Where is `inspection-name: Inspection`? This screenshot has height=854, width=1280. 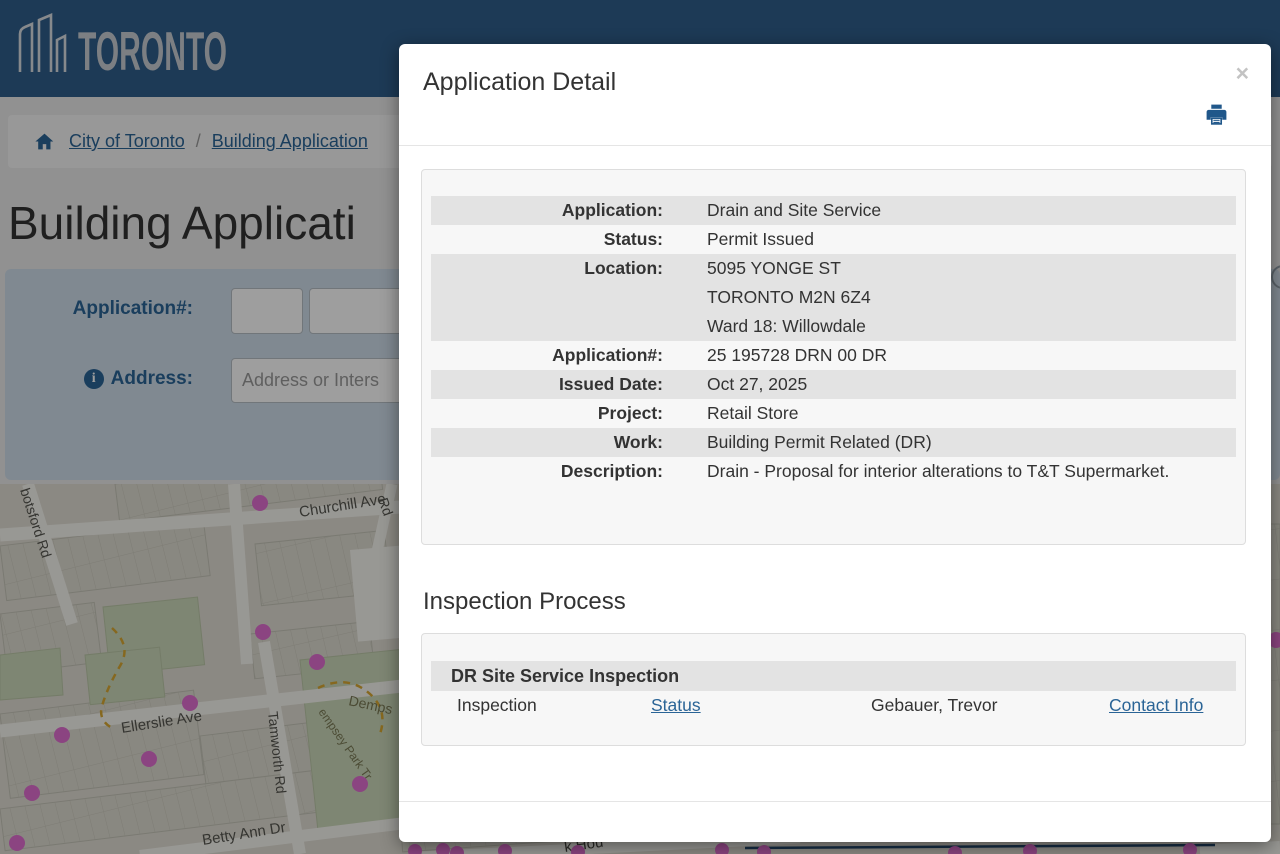
inspection-name: Inspection is located at coordinates (497, 705).